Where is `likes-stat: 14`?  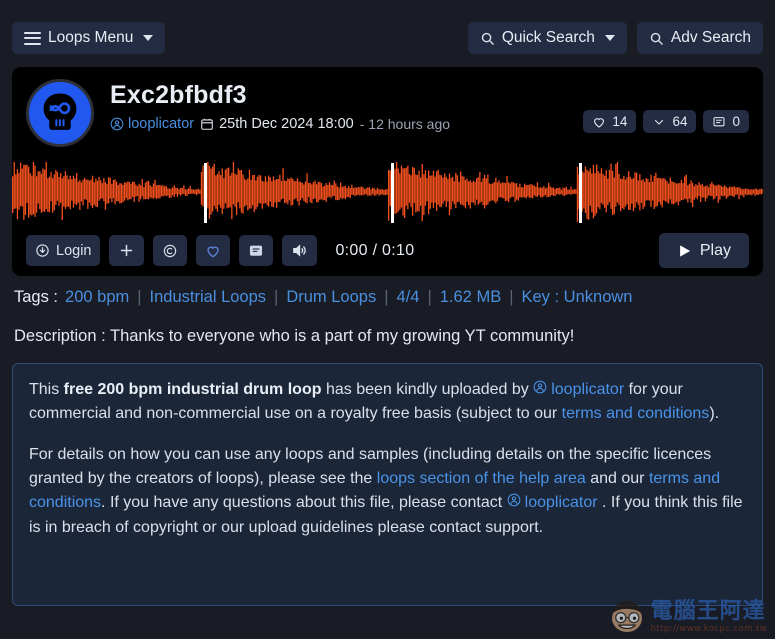
likes-stat: 14 is located at coordinates (610, 121).